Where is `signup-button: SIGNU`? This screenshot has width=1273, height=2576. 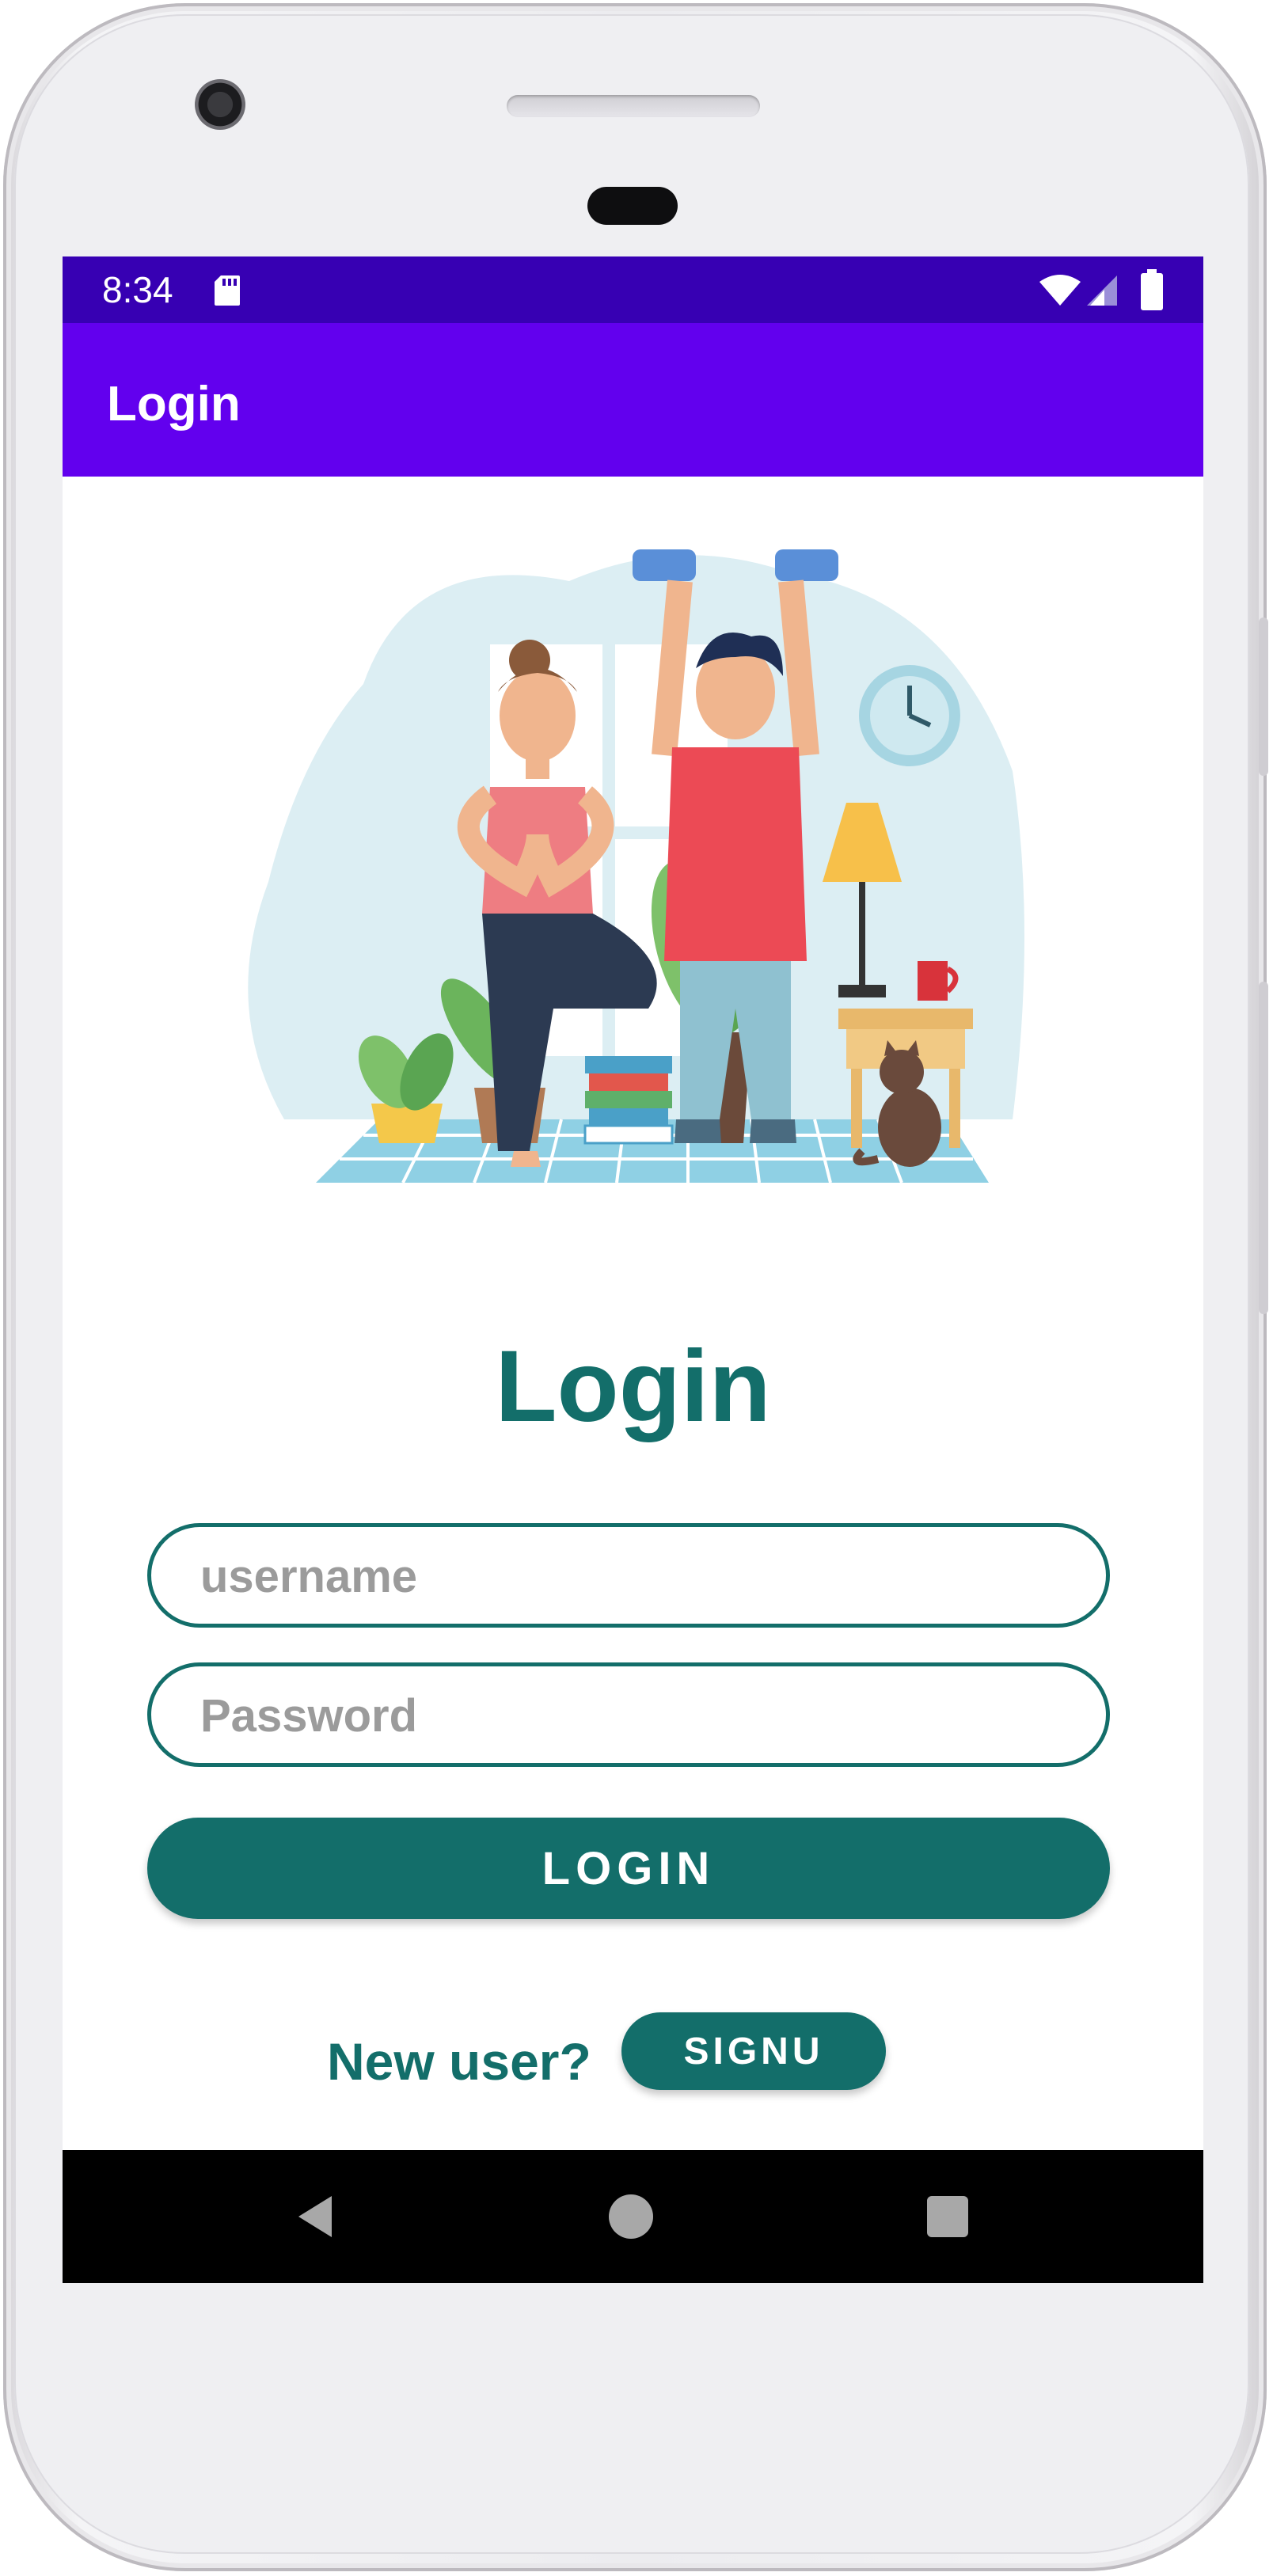
signup-button: SIGNU is located at coordinates (753, 2051).